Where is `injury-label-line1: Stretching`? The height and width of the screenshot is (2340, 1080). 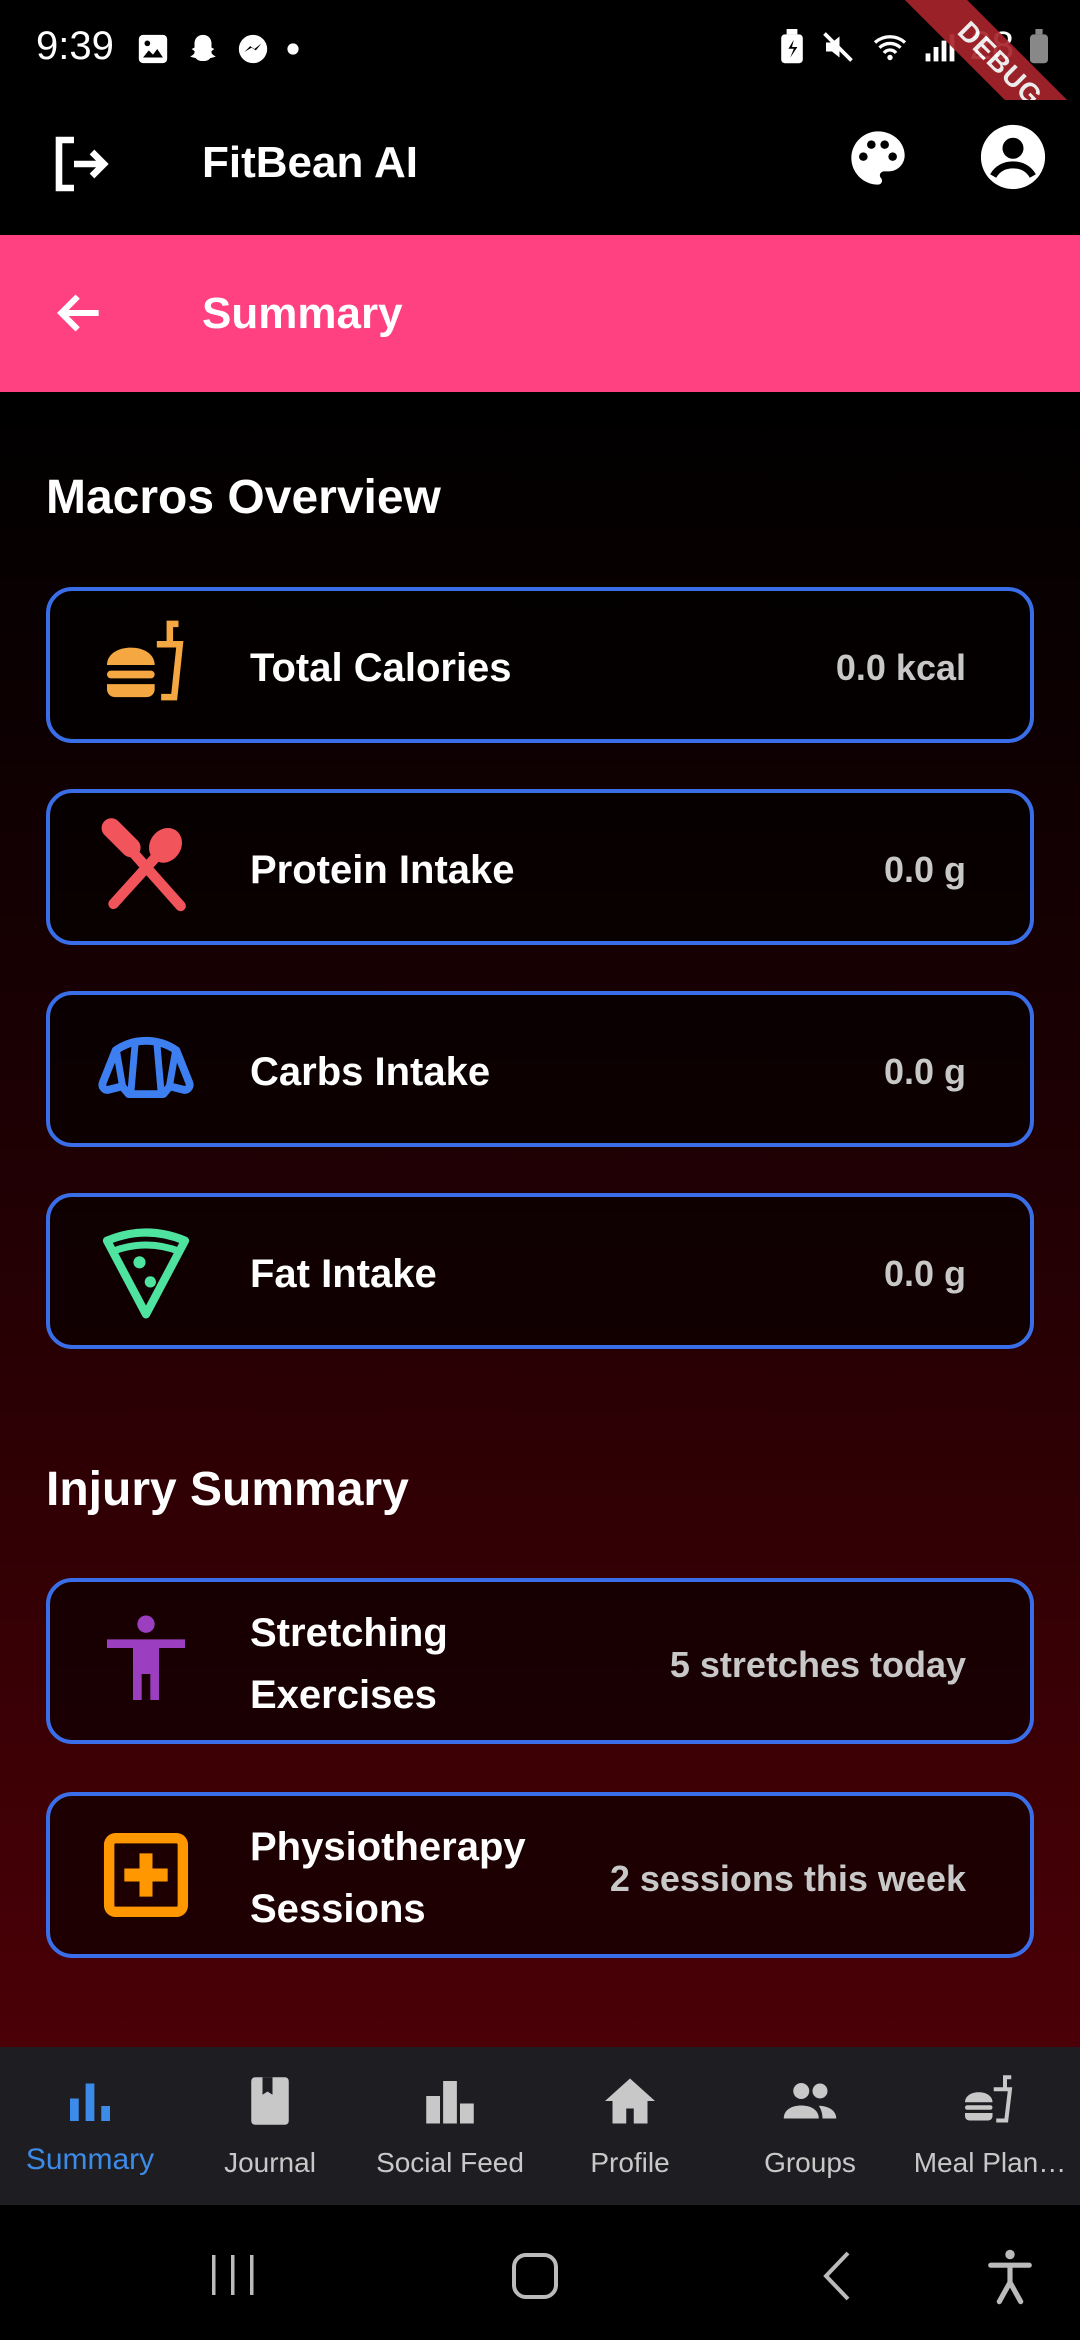 injury-label-line1: Stretching is located at coordinates (349, 1633).